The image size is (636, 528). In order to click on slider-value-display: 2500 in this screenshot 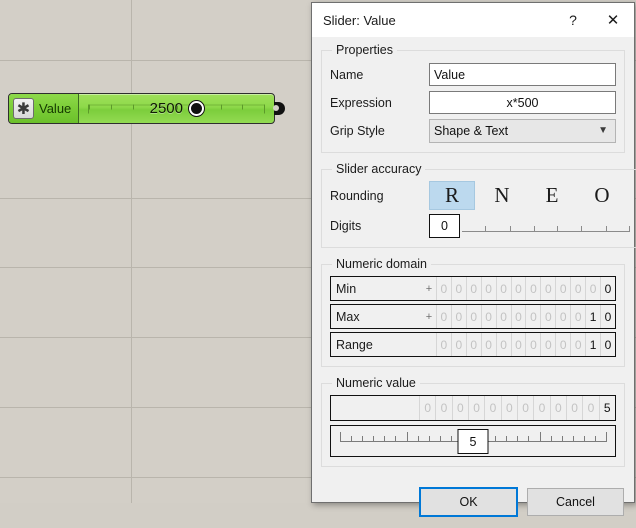, I will do `click(177, 108)`.